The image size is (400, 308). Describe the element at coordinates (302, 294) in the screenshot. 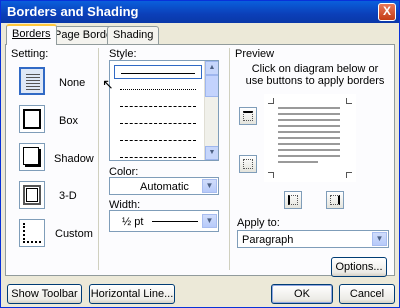

I see `ok-button: OK` at that location.